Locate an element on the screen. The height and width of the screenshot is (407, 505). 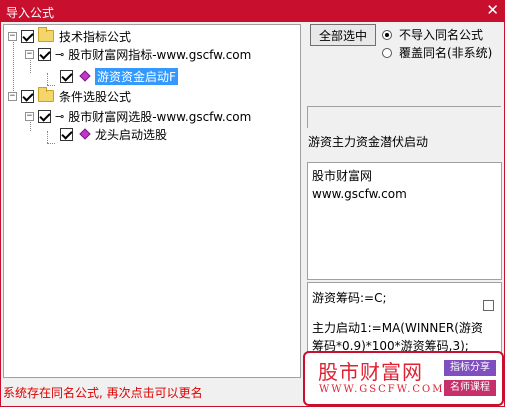
formula-info-box: 股市财富网 www.gscfw.com is located at coordinates (404, 221).